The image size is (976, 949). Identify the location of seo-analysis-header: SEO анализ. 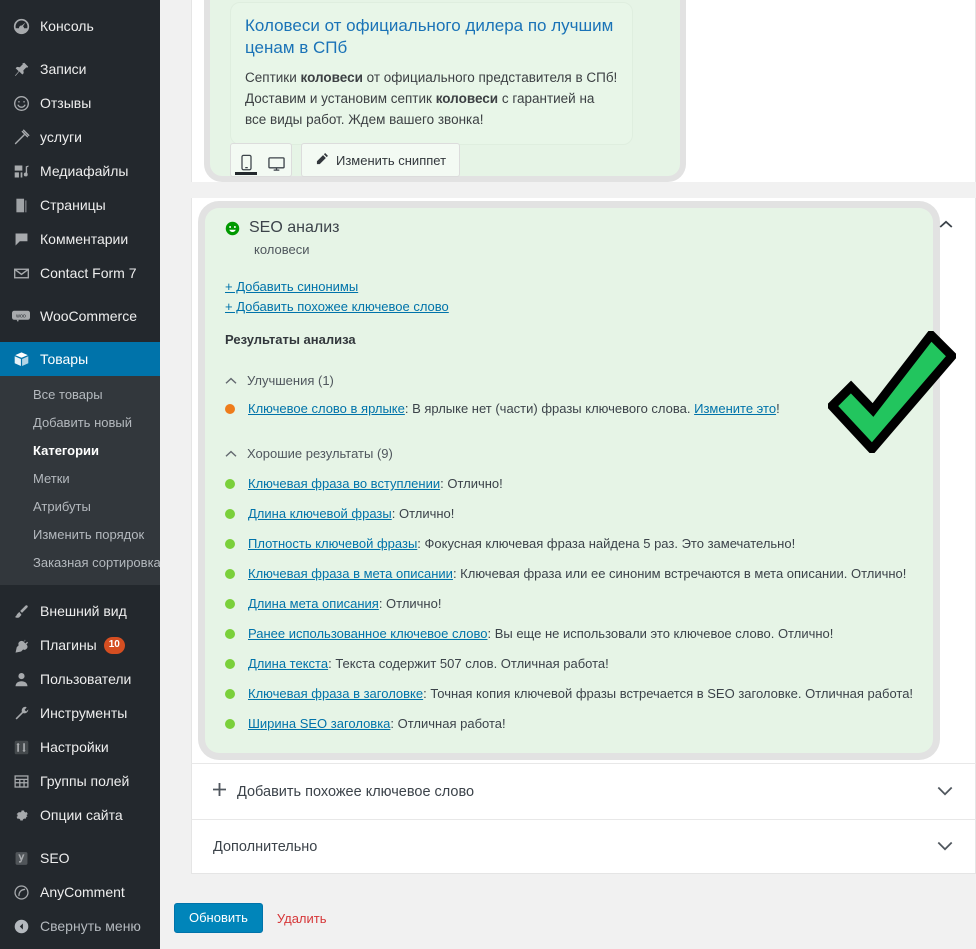
(282, 228).